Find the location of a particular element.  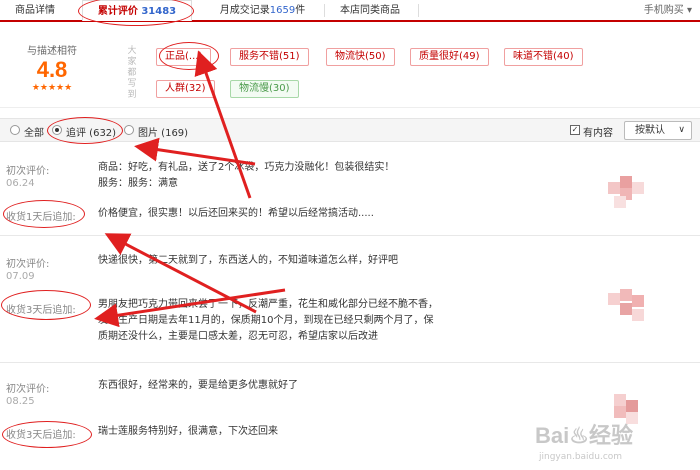

watermark-logo: Bai♨经验 is located at coordinates (584, 435).